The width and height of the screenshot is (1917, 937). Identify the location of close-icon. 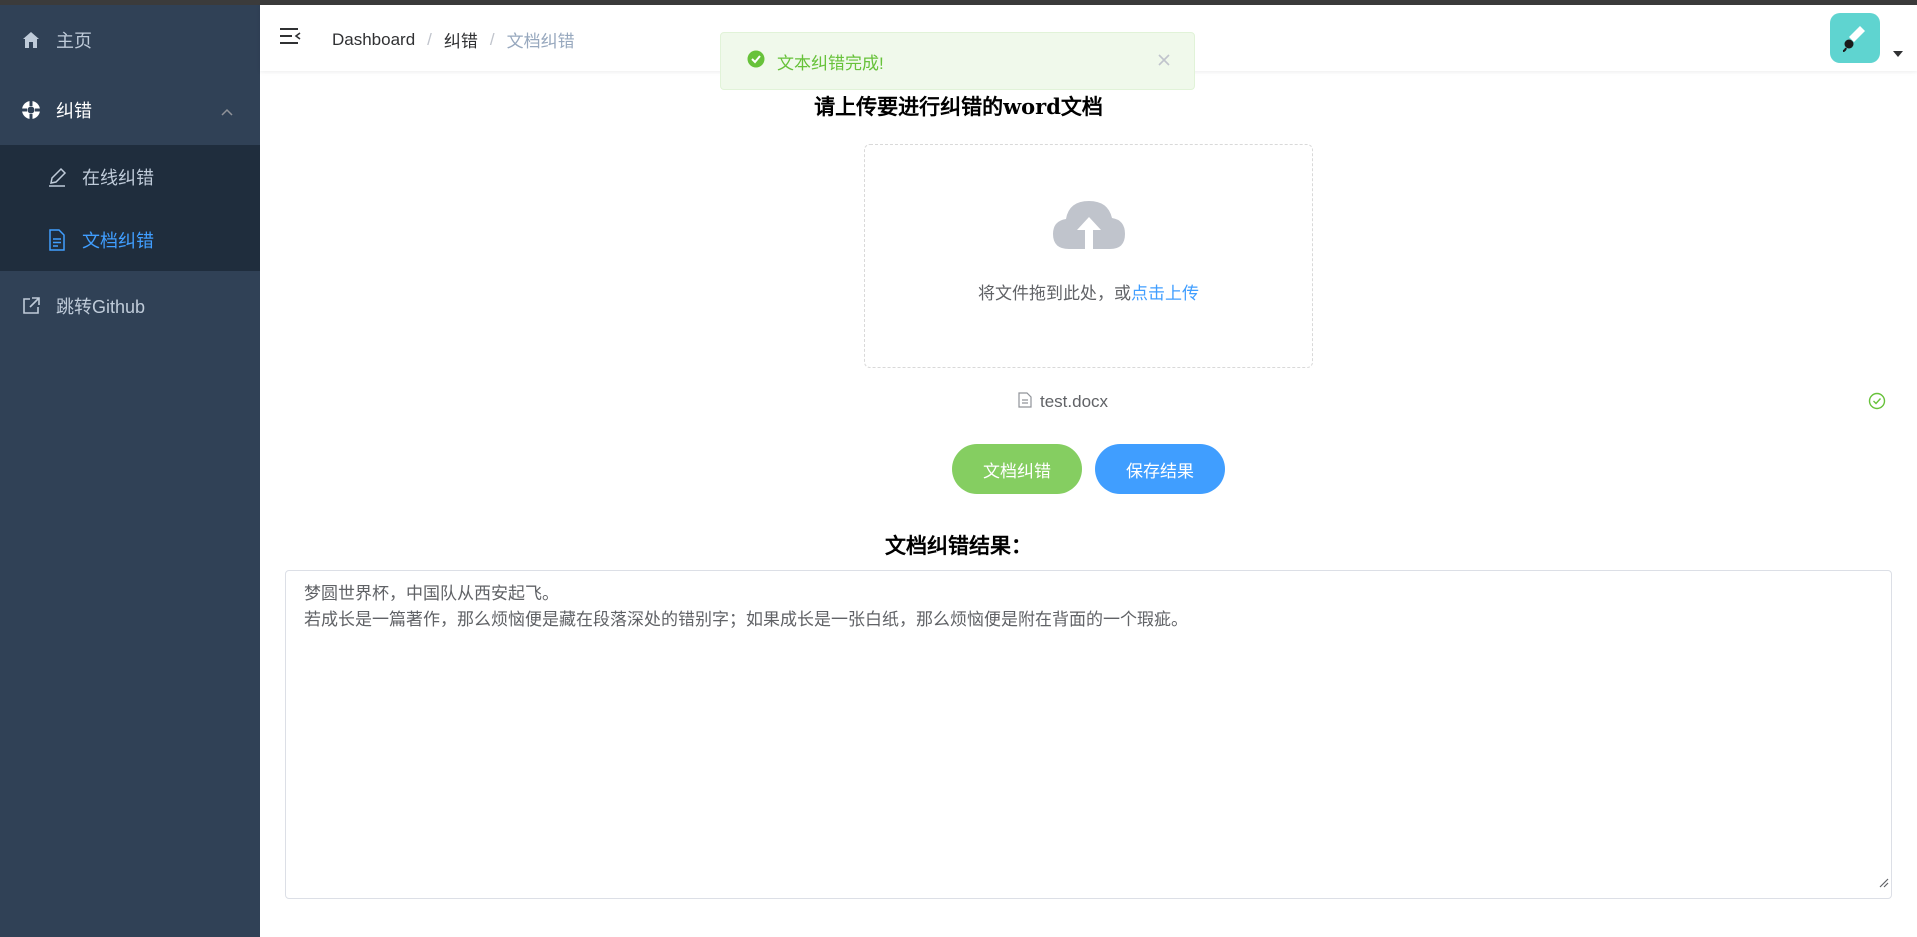
(1164, 62).